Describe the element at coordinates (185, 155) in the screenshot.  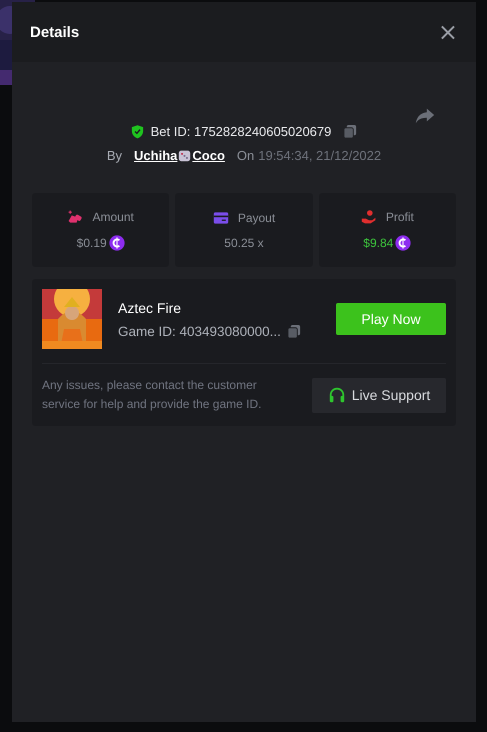
I see `dice-icon` at that location.